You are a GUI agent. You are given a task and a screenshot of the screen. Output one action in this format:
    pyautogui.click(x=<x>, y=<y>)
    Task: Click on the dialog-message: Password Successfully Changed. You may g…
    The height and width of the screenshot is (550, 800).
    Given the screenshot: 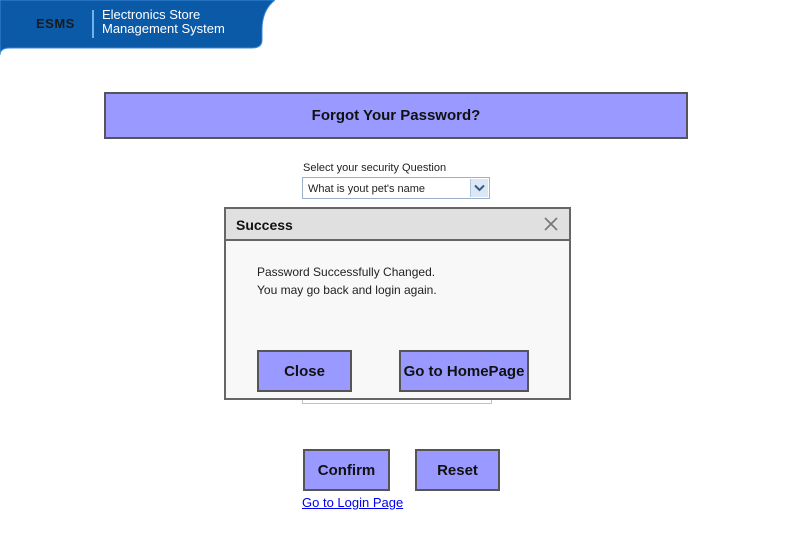 What is the action you would take?
    pyautogui.click(x=347, y=281)
    